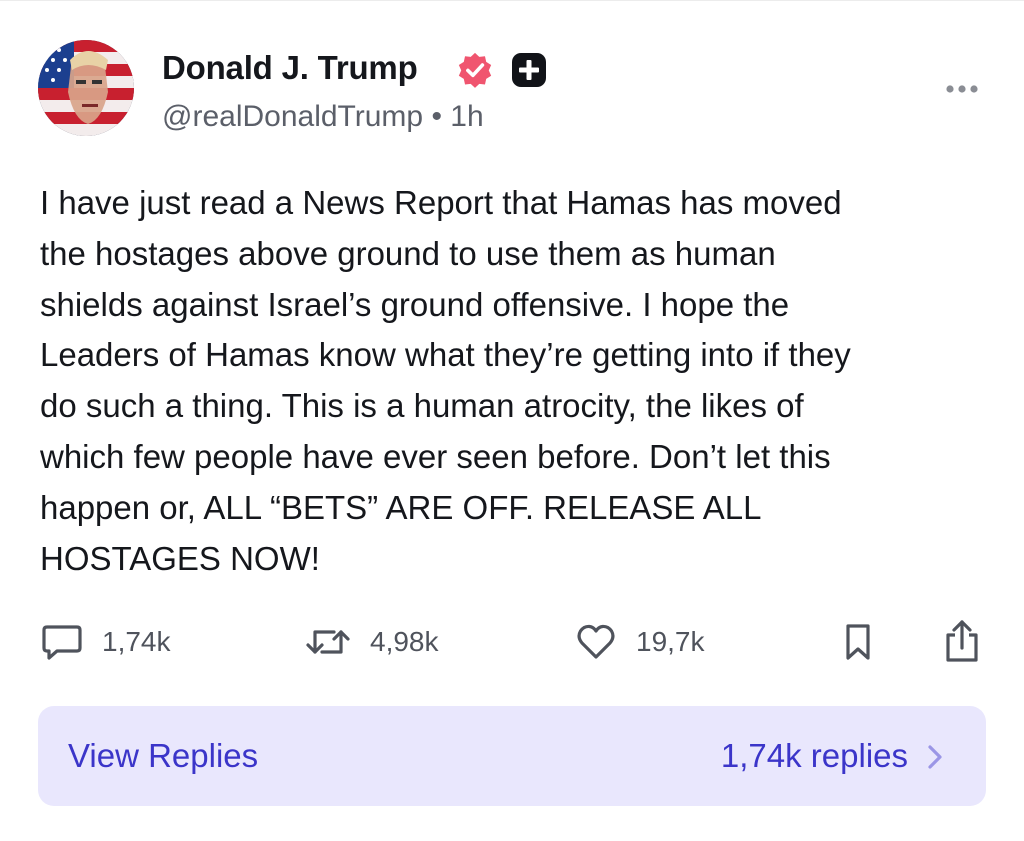 Image resolution: width=1024 pixels, height=841 pixels. What do you see at coordinates (163, 755) in the screenshot?
I see `view-replies-label: View Replies` at bounding box center [163, 755].